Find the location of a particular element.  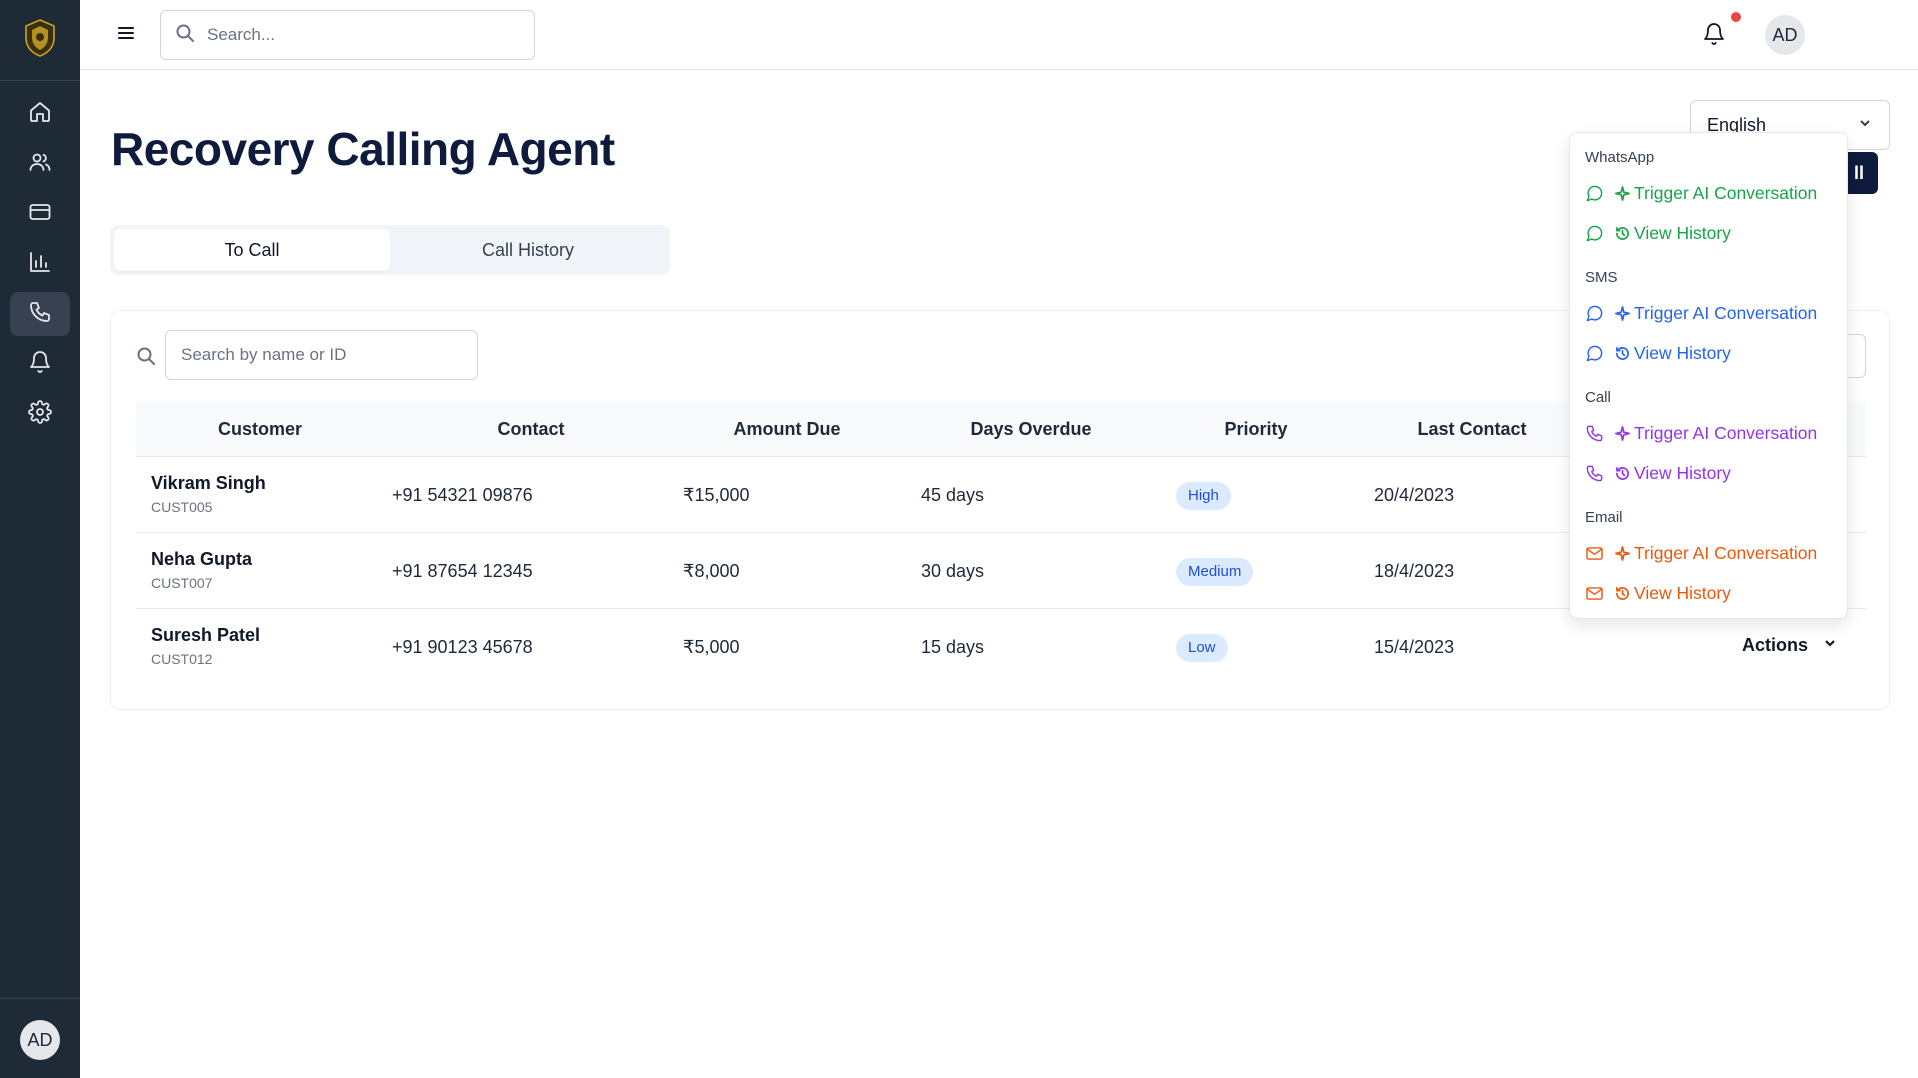

bar-chart-icon is located at coordinates (40, 264).